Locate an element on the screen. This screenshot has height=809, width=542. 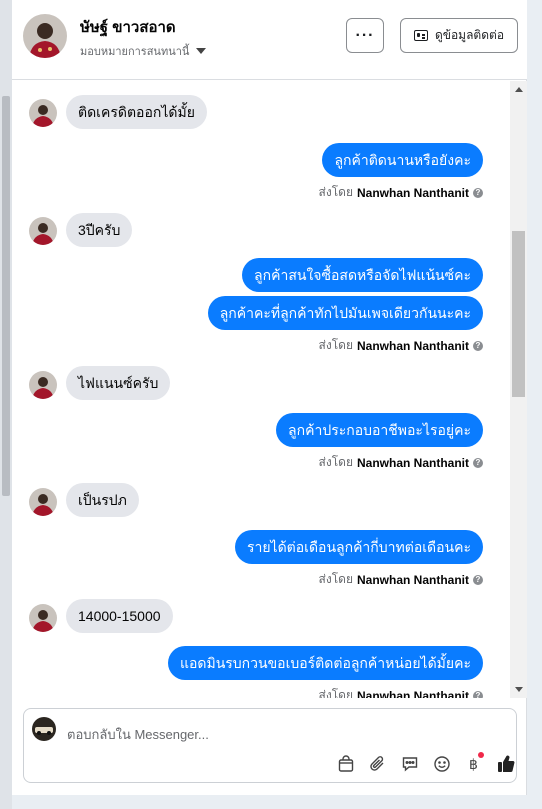
composer-toolbar: ฿ is located at coordinates (419, 764).